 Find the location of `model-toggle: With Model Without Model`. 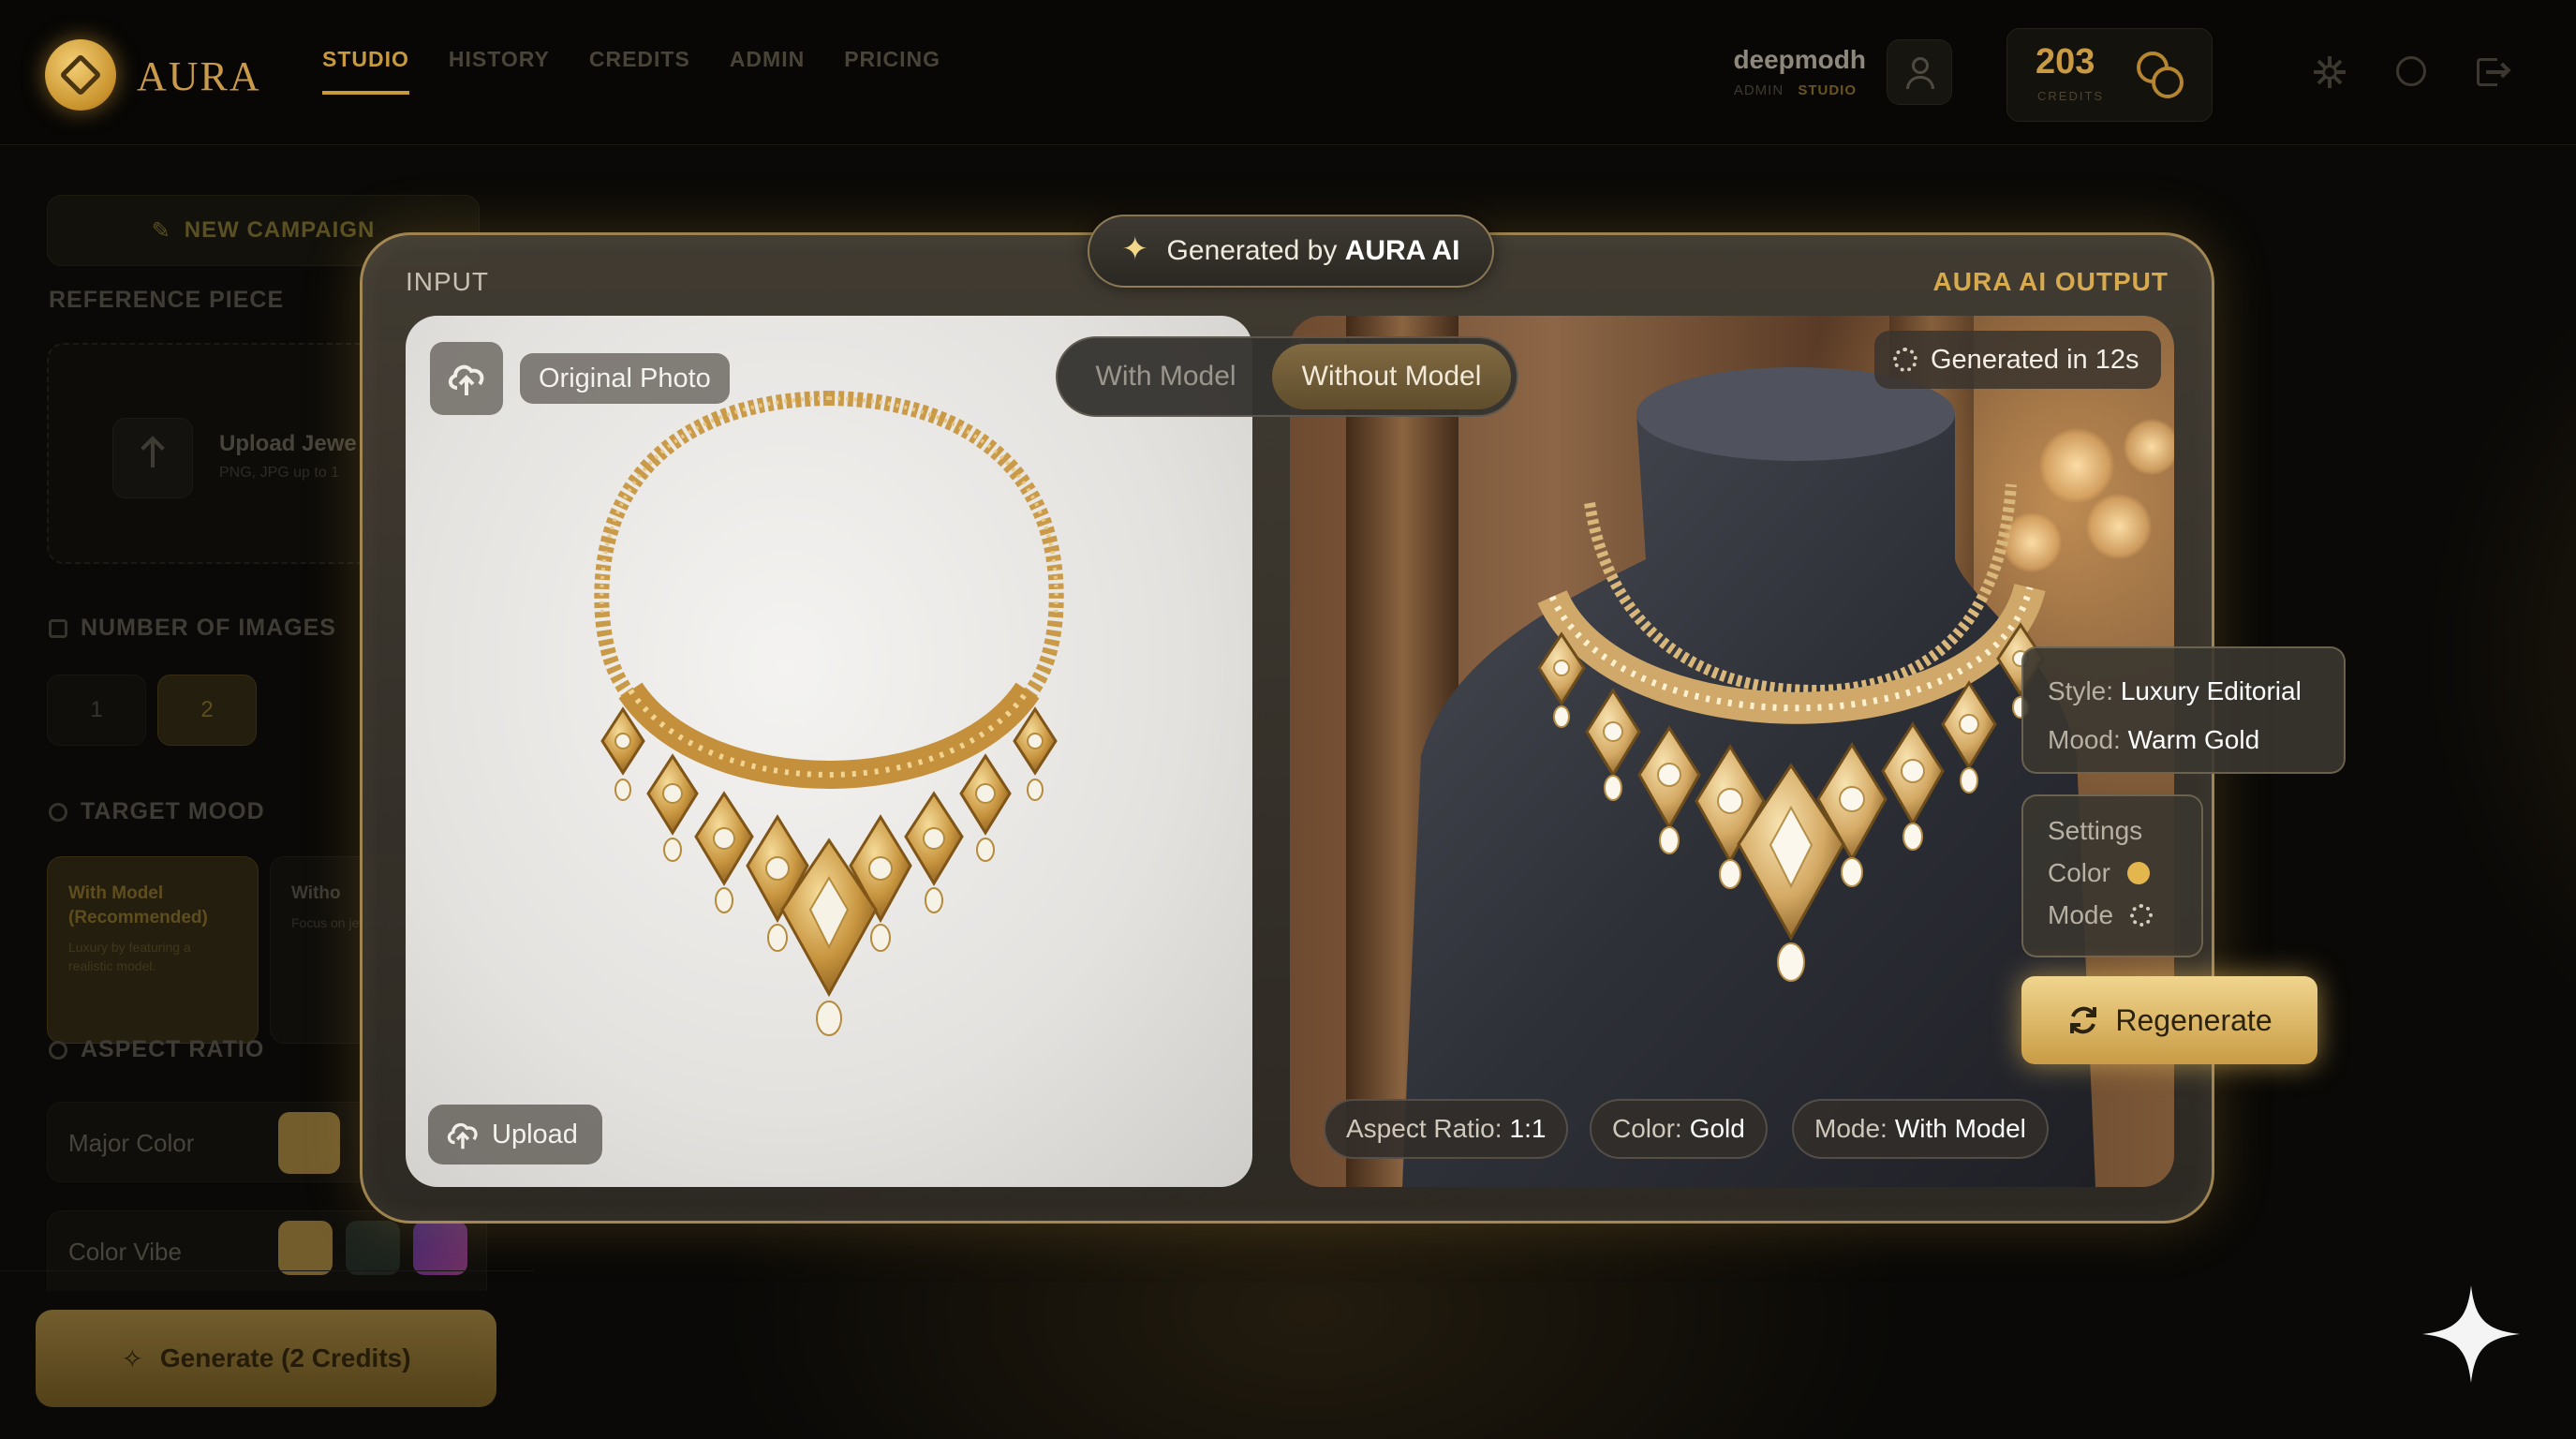

model-toggle: With Model Without Model is located at coordinates (1287, 376).